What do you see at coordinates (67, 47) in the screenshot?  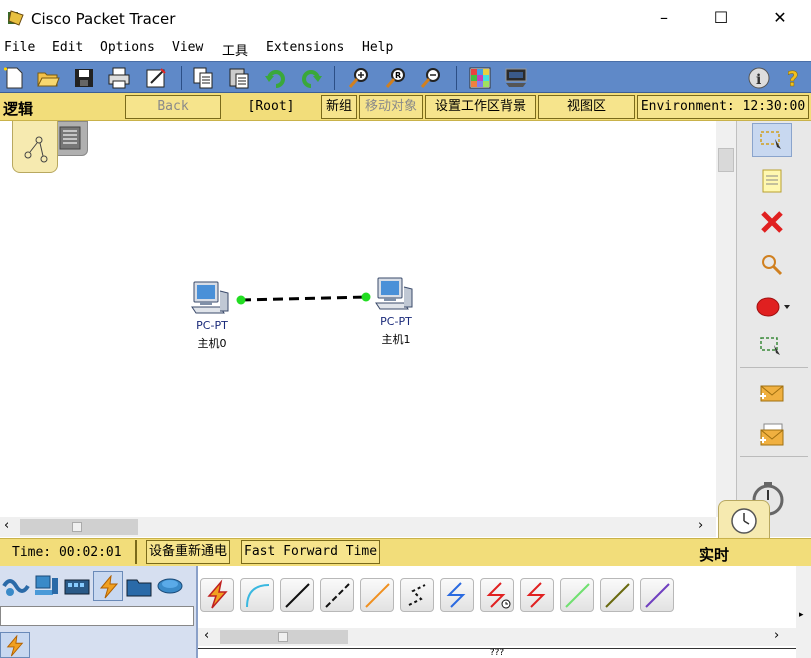 I see `menu-edit: Edit` at bounding box center [67, 47].